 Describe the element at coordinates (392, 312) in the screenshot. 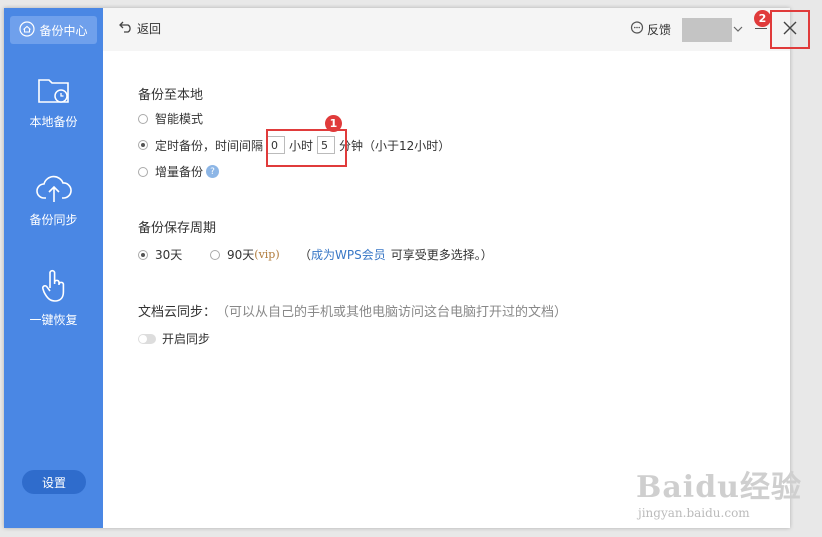

I see `cloud-sync-description: （可以从自己的手机或其他电脑访问这台电脑打开过的文档）` at that location.